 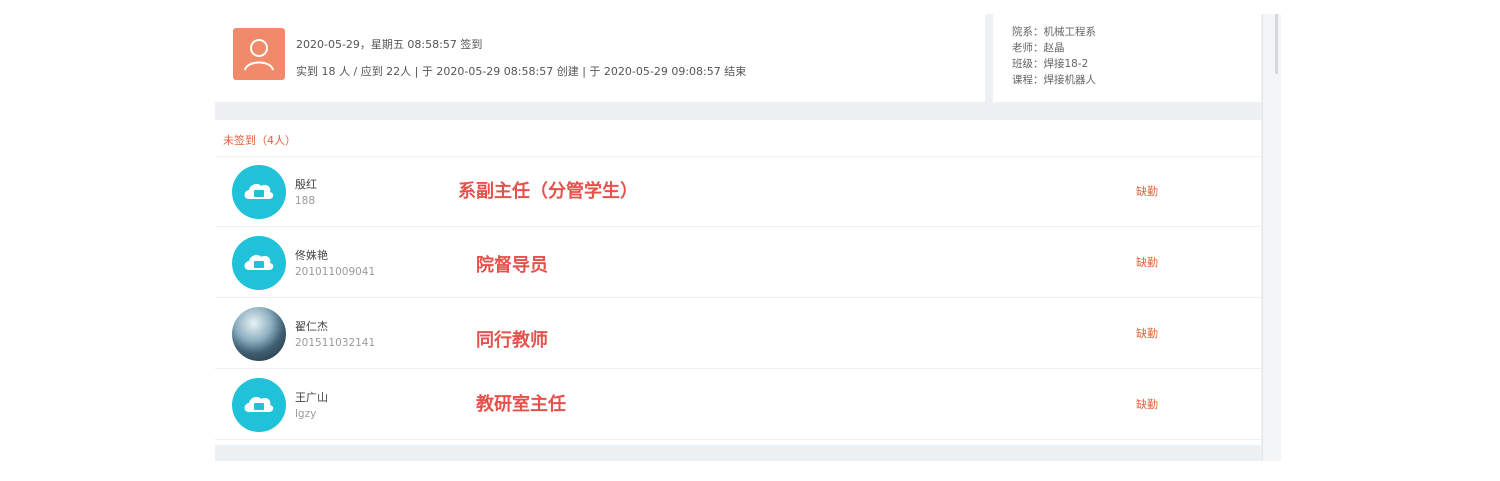 What do you see at coordinates (1271, 237) in the screenshot?
I see `scrollbar` at bounding box center [1271, 237].